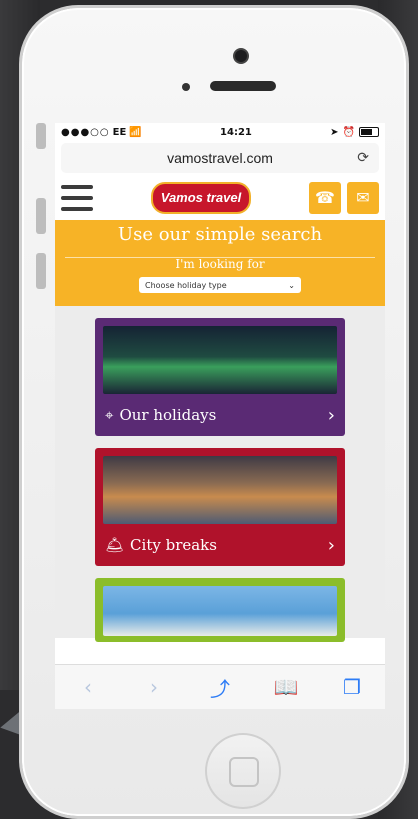 Image resolution: width=418 pixels, height=819 pixels. I want to click on card-title: Our holidays, so click(168, 415).